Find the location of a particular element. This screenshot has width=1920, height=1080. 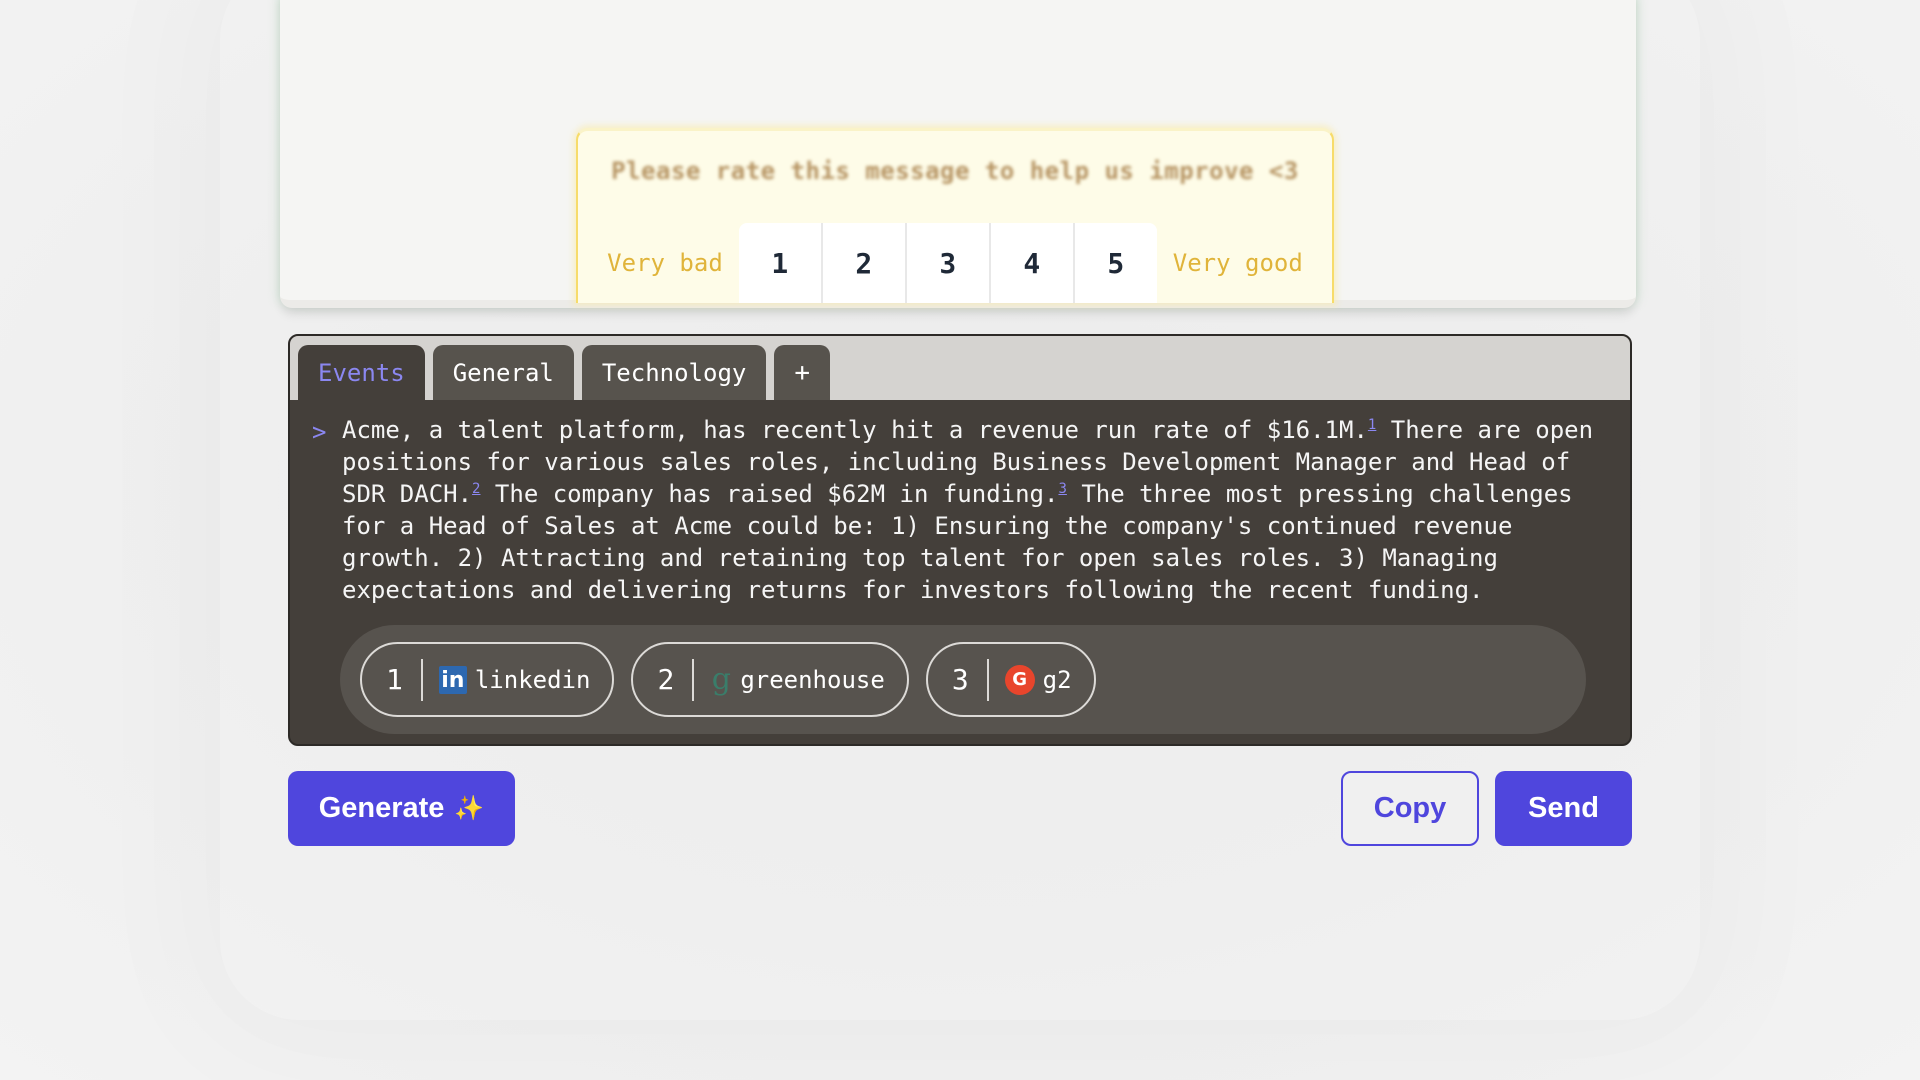

source-chip-g2: 3 G g2 is located at coordinates (1010, 679).